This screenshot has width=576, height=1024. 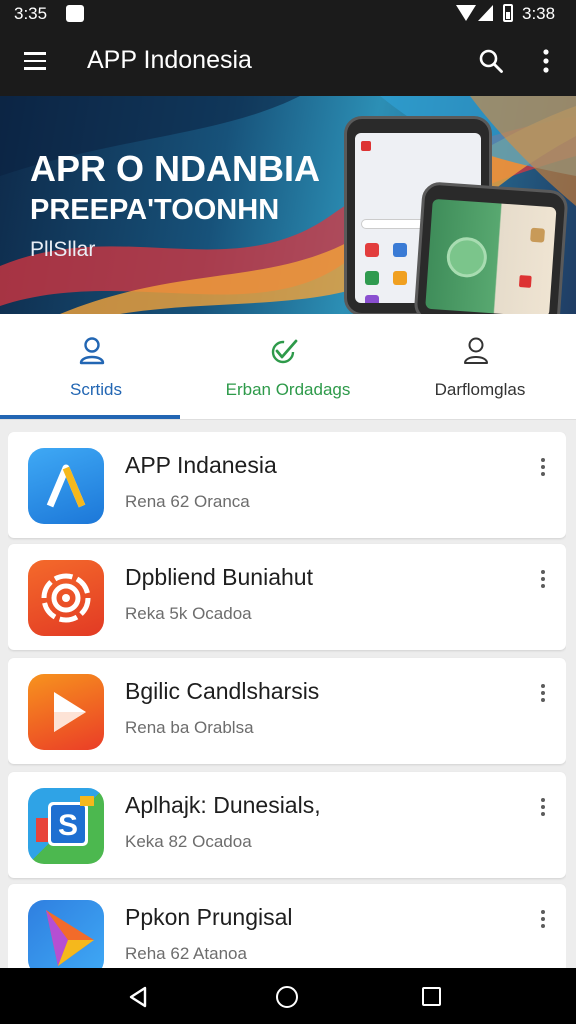 I want to click on app-name: Aplhajk: Dunesials,, so click(x=223, y=805).